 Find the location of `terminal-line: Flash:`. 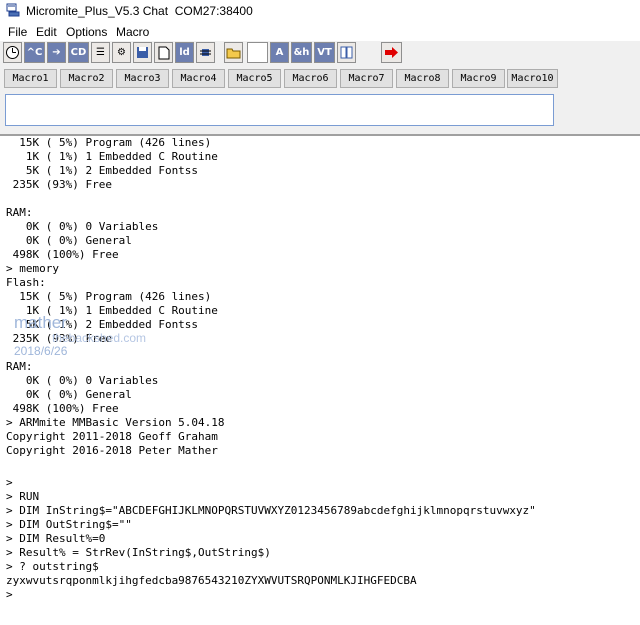

terminal-line: Flash: is located at coordinates (26, 282).